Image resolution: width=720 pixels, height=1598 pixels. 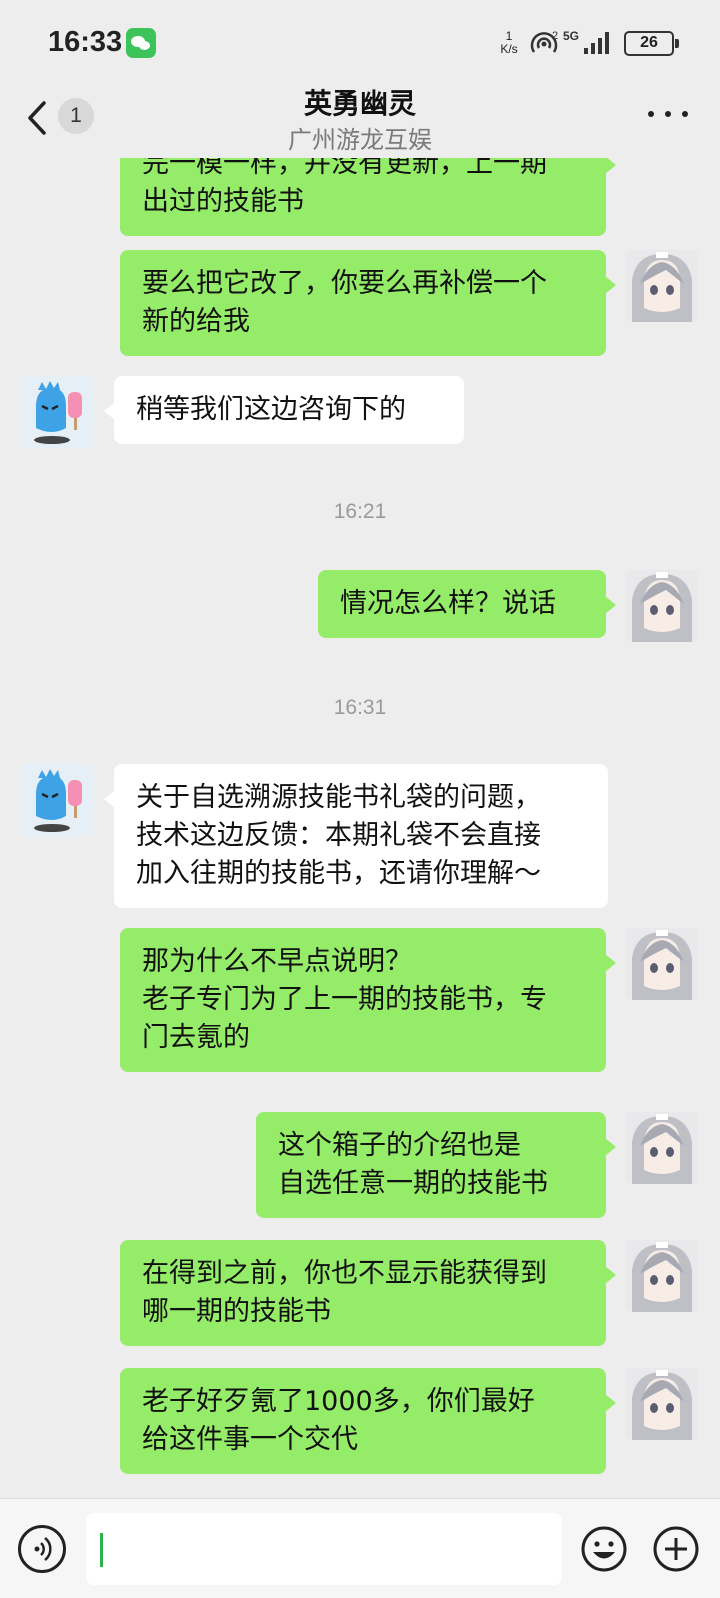 I want to click on svg-text: 2, so click(x=555, y=36).